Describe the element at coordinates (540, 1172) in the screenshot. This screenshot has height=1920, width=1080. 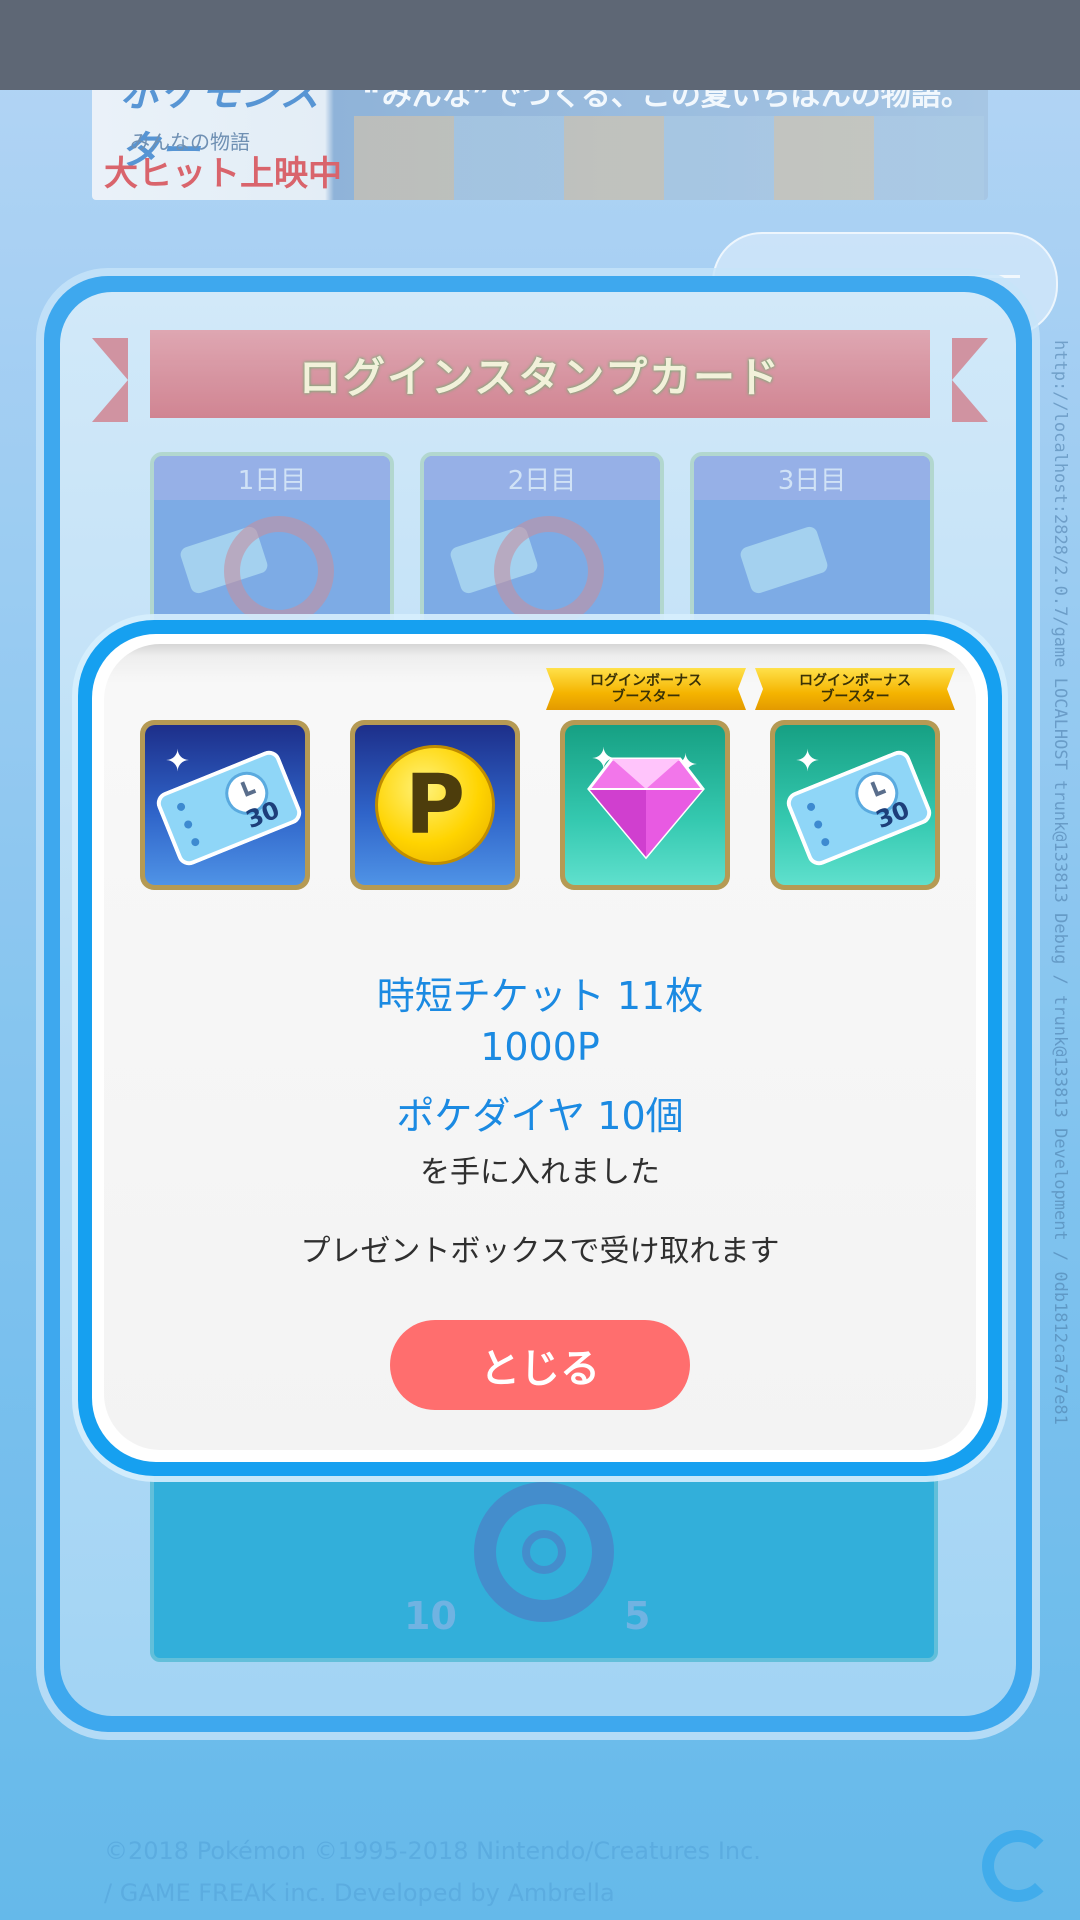
I see `obtained-message: を手に入れました` at that location.